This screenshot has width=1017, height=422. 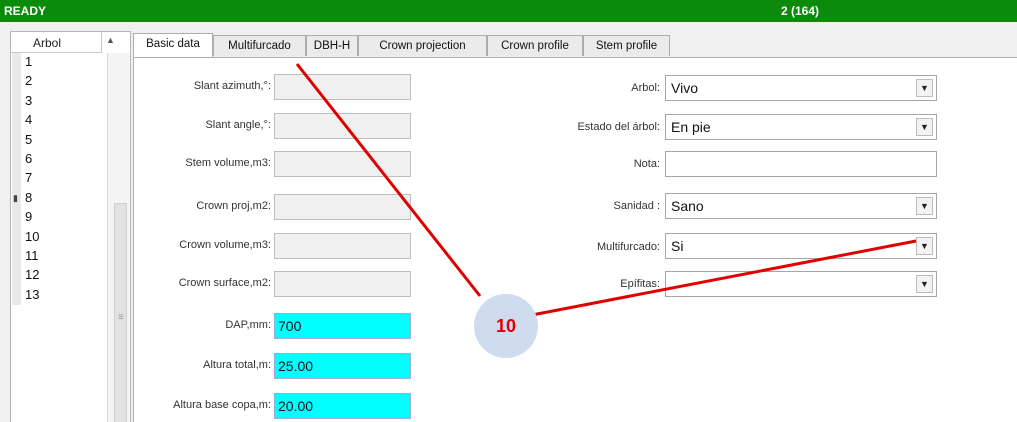 What do you see at coordinates (56, 82) in the screenshot?
I see `list-item: 2` at bounding box center [56, 82].